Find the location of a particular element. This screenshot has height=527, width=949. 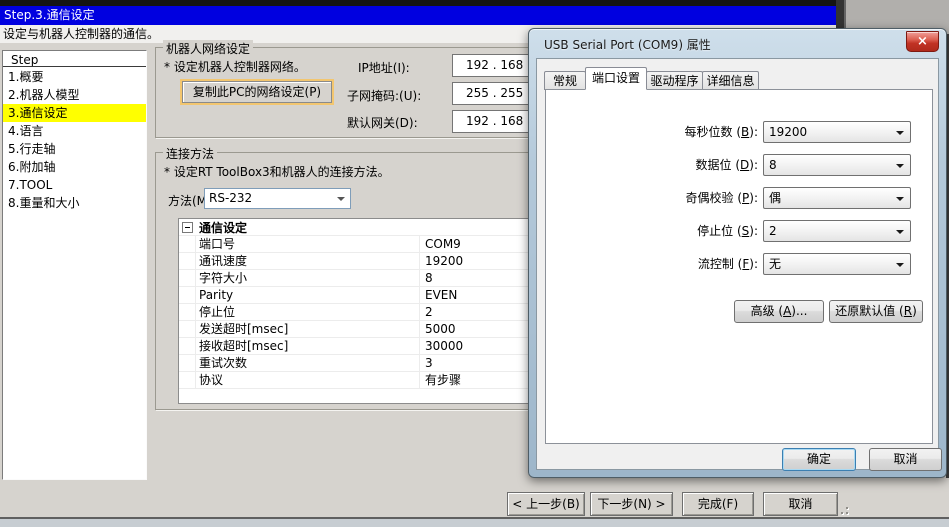

grid-row: 发送超时[msec] 5000 is located at coordinates (363, 329).